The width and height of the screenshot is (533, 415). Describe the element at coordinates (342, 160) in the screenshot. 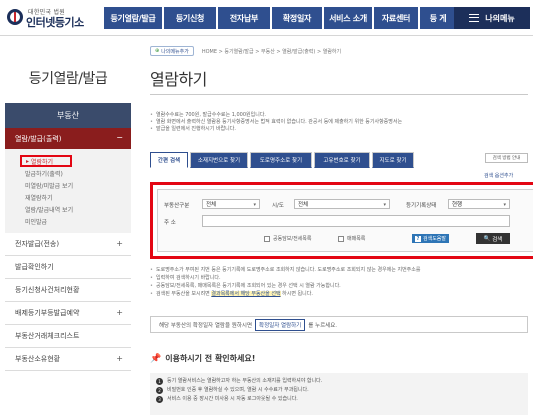

I see `tab-unique-number: 고유번호로 찾기` at that location.